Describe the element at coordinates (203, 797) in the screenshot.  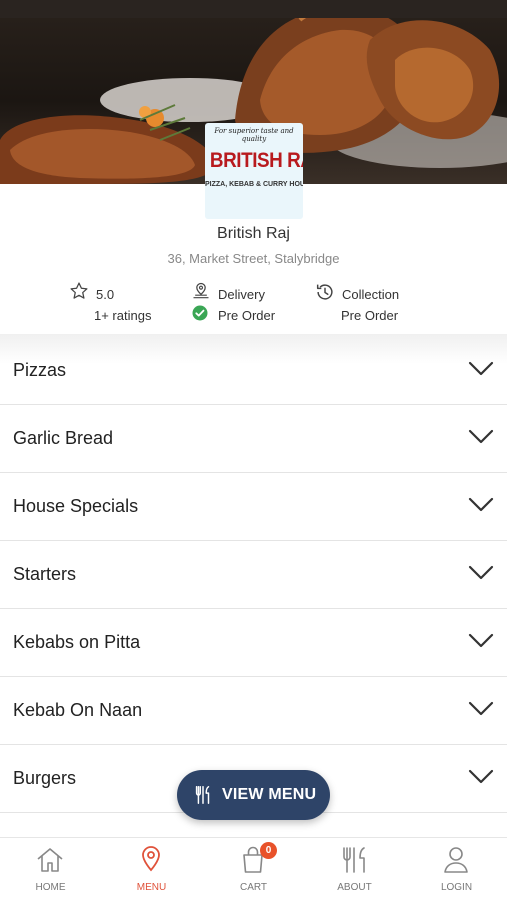
I see `fork-knife-icon` at that location.